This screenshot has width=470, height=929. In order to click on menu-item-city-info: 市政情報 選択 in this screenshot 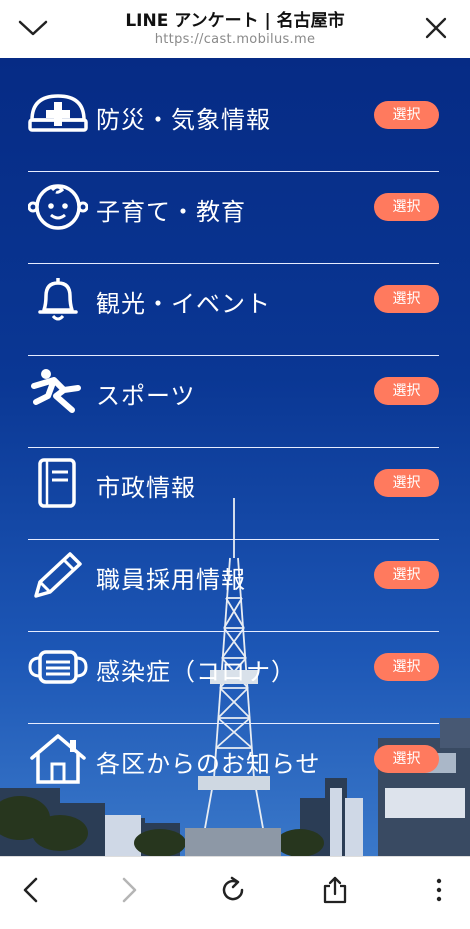, I will do `click(235, 489)`.